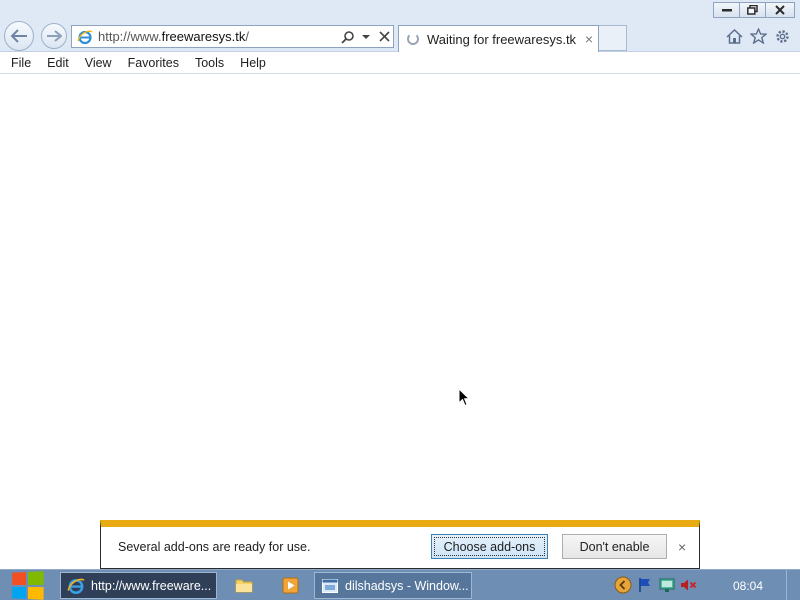 This screenshot has width=800, height=600. Describe the element at coordinates (19, 578) in the screenshot. I see `windows-logo-red` at that location.